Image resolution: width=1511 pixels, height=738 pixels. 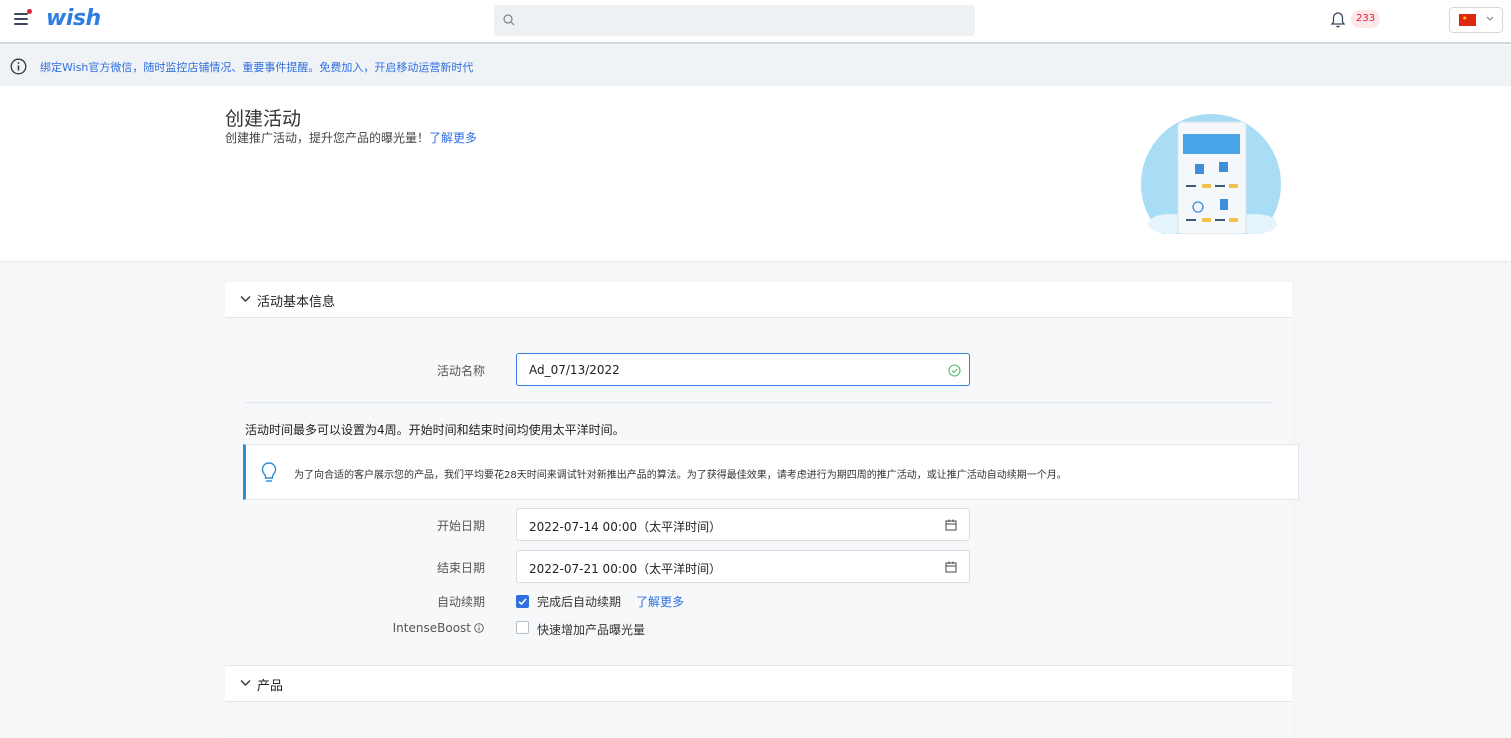 I want to click on start-date-label: 开始日期, so click(x=460, y=526).